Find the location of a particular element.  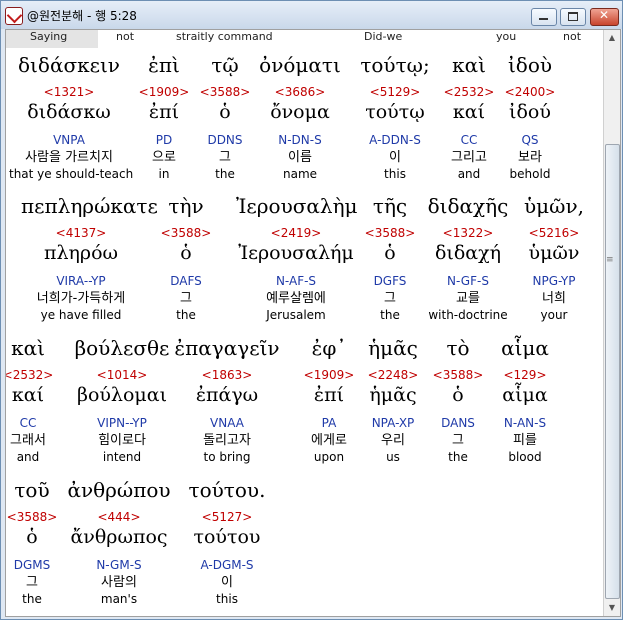

greek-word: βούλεσθε is located at coordinates (122, 348).